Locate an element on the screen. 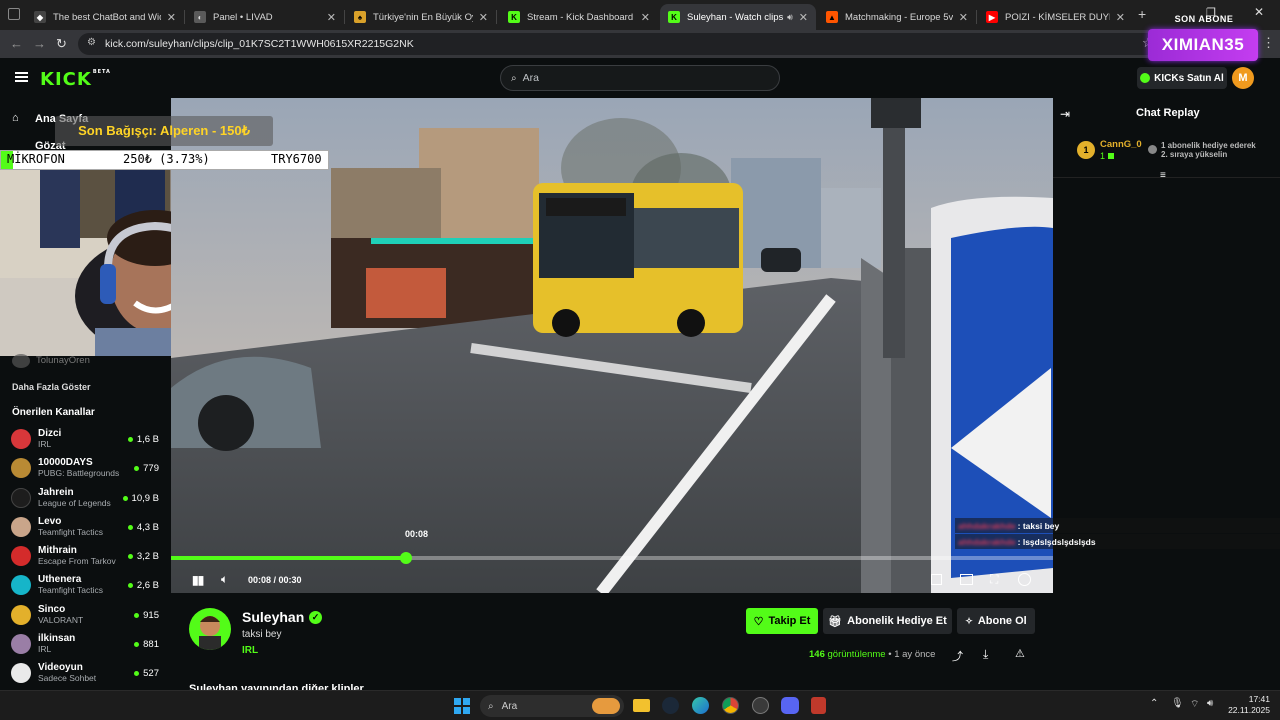 This screenshot has width=1280, height=720. browser-tab: ◆ The best ChatBot and Widgets ✕ is located at coordinates (105, 17).